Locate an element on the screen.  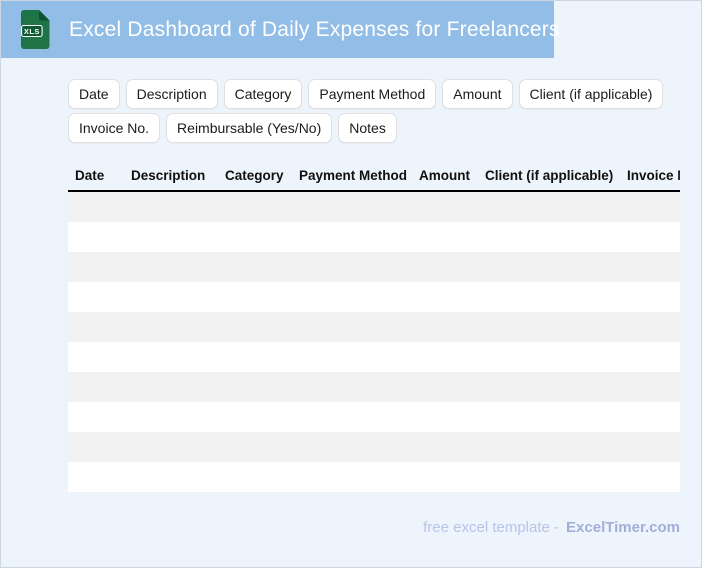
field-chip-invoice-no: Invoice No. is located at coordinates (114, 128).